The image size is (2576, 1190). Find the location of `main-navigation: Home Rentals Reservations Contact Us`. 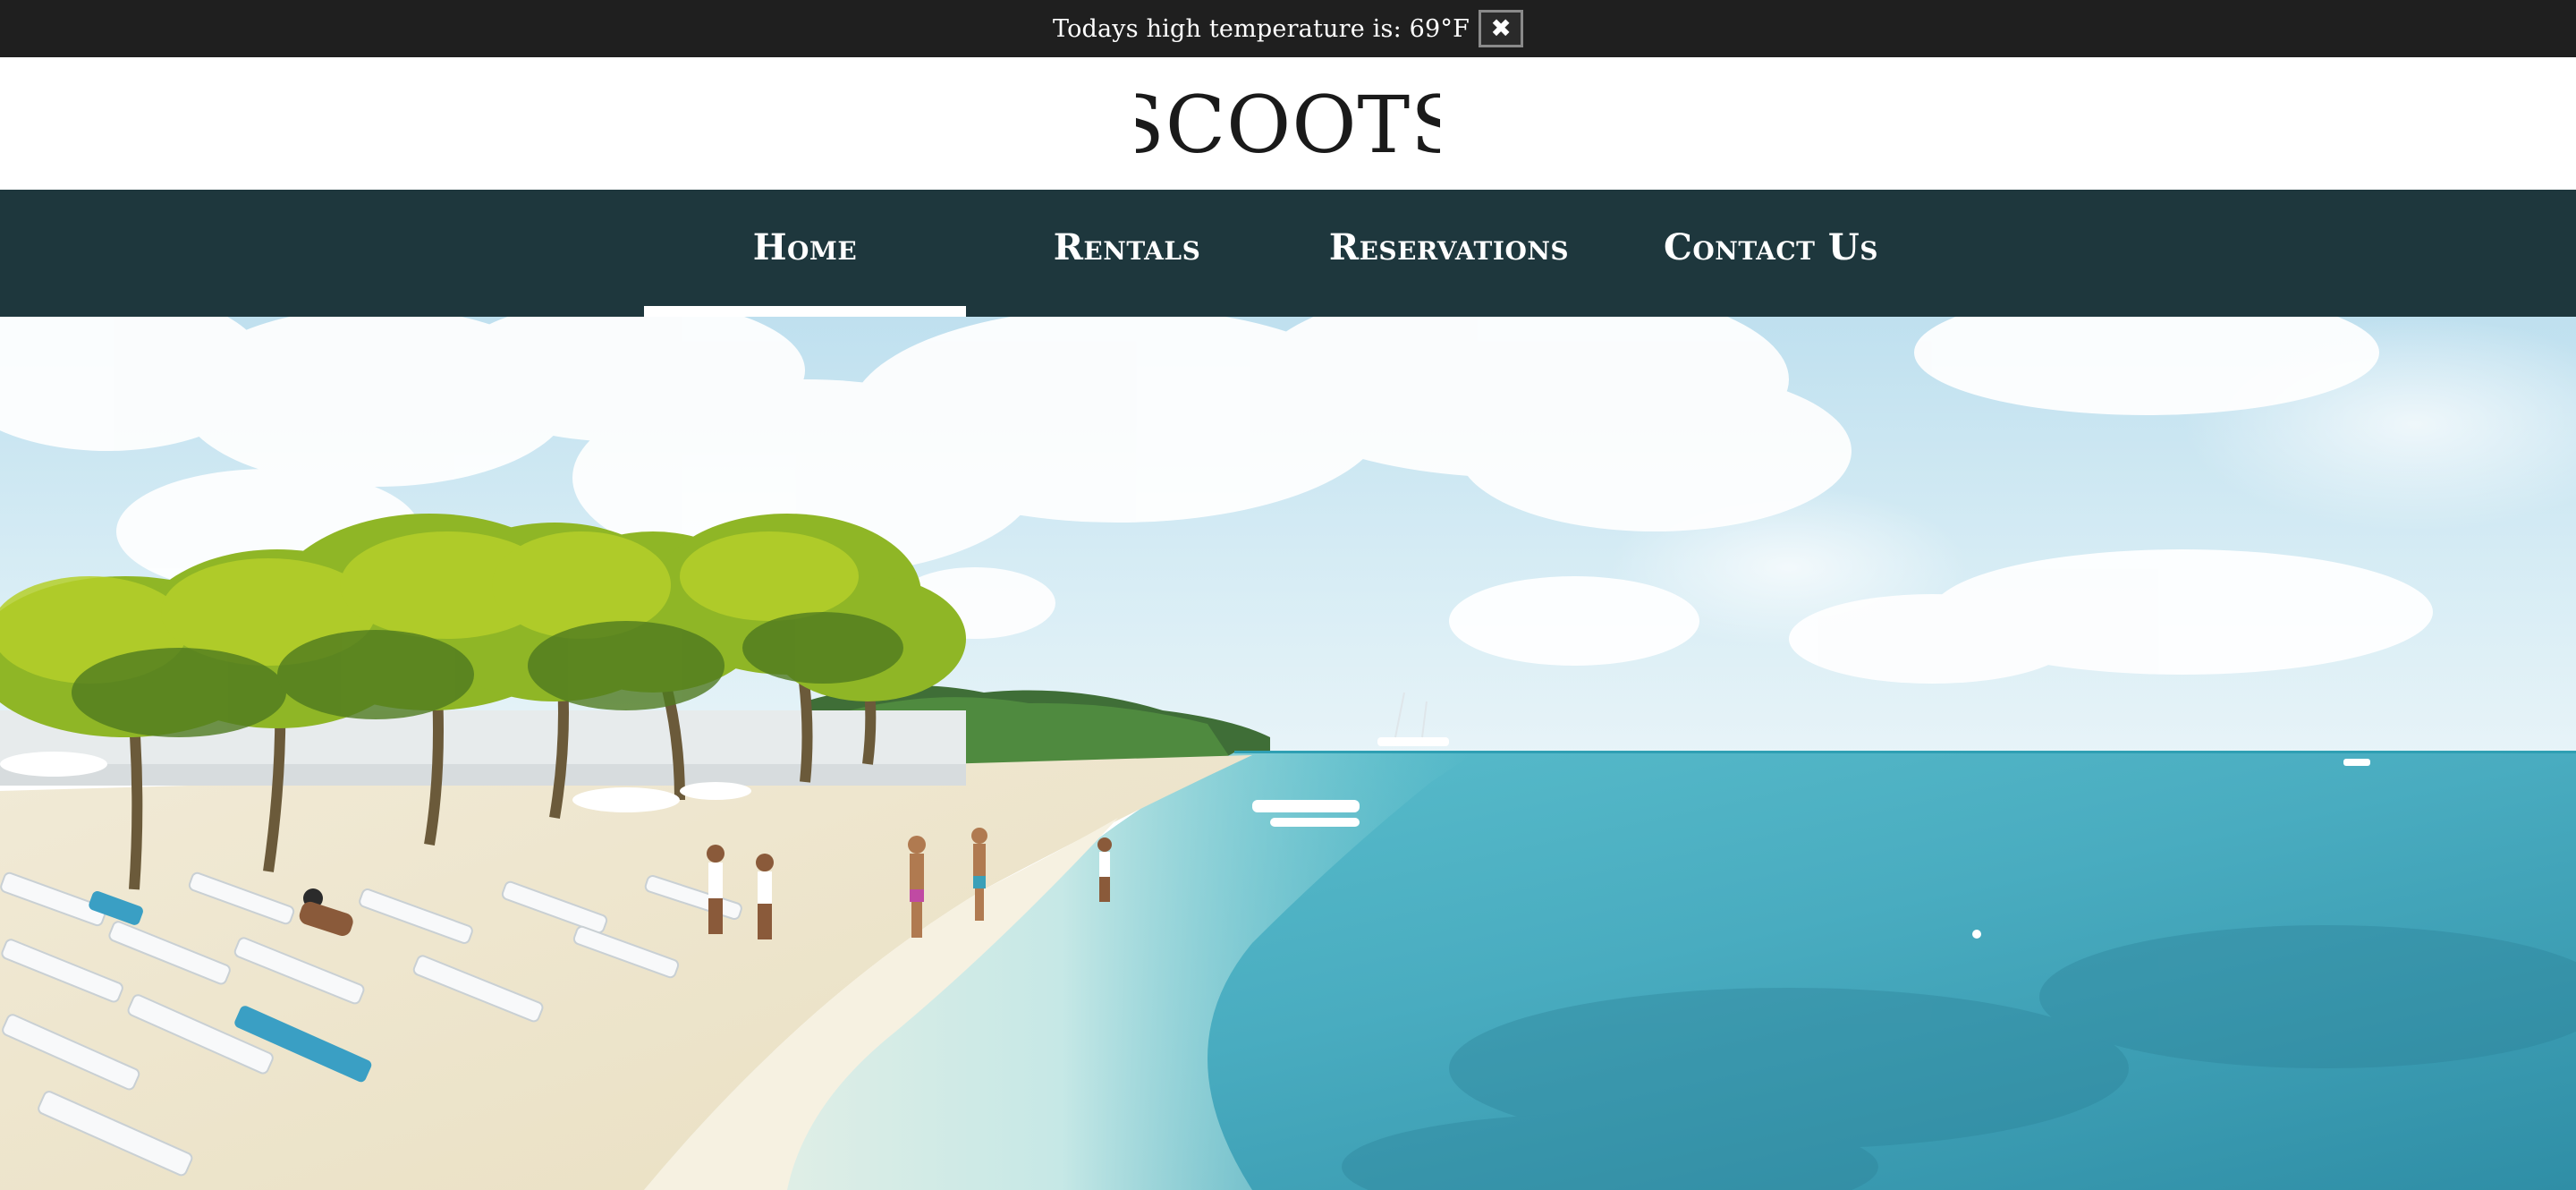

main-navigation: Home Rentals Reservations Contact Us is located at coordinates (1288, 253).